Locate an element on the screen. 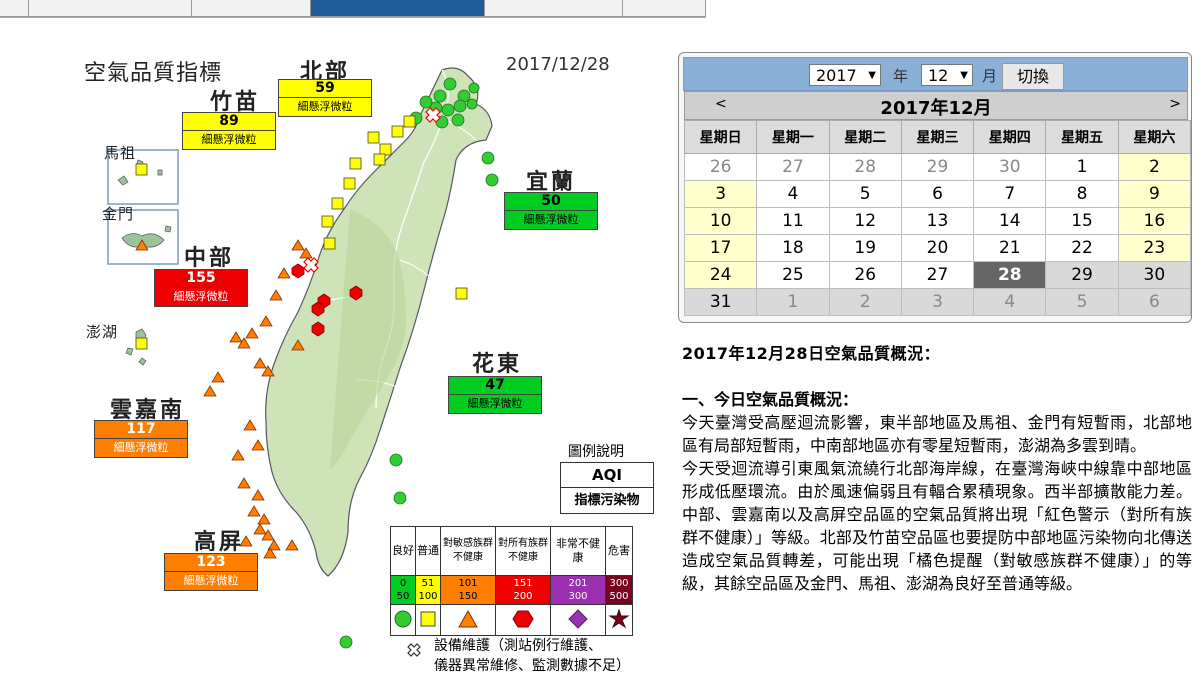 The image size is (1202, 686). legend-aqi-label: AQI is located at coordinates (607, 475).